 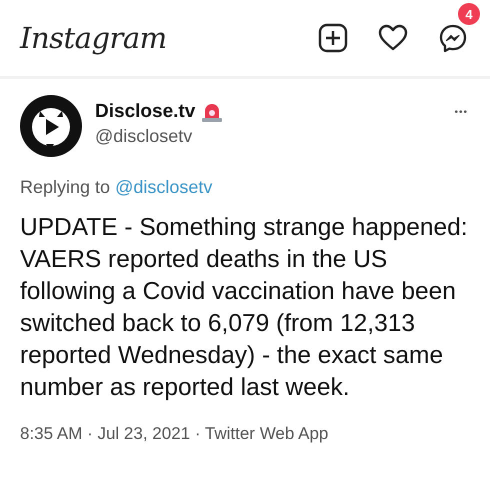 What do you see at coordinates (453, 38) in the screenshot?
I see `messenger-icon` at bounding box center [453, 38].